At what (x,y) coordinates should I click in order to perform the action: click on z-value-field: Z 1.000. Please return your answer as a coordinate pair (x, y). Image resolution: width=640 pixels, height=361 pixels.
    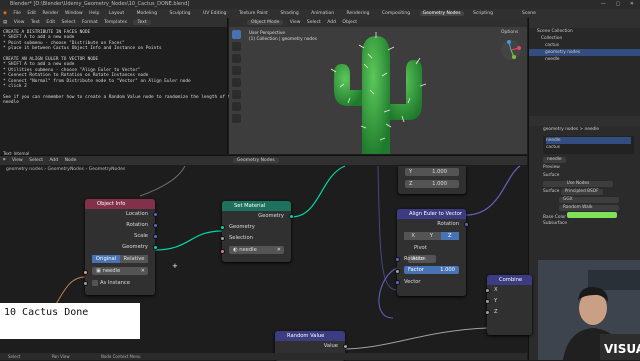
    Looking at the image, I should click on (432, 184).